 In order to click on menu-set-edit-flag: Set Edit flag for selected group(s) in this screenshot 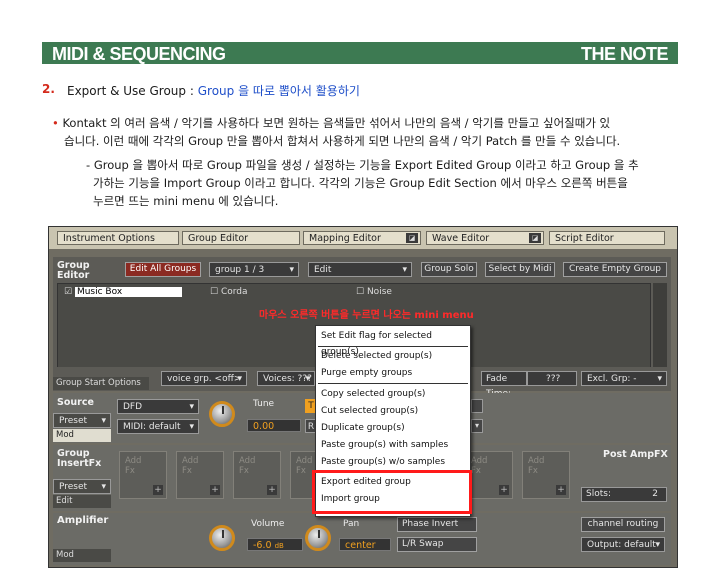, I will do `click(394, 342)`.